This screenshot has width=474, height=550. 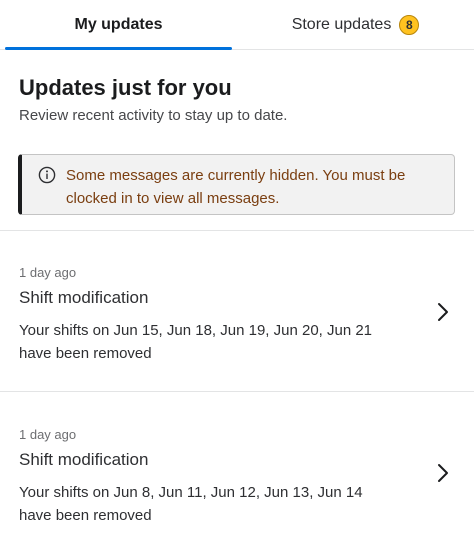 I want to click on tab-my-updates: My updates, so click(x=118, y=25).